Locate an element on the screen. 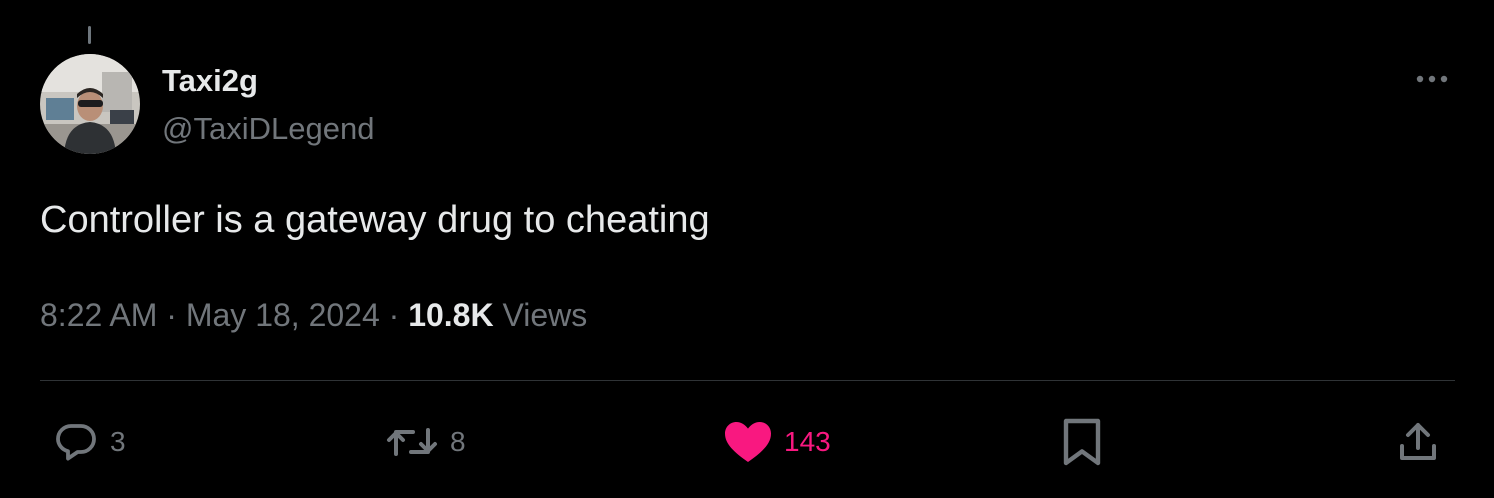 Image resolution: width=1494 pixels, height=498 pixels. bookmark-button is located at coordinates (1082, 442).